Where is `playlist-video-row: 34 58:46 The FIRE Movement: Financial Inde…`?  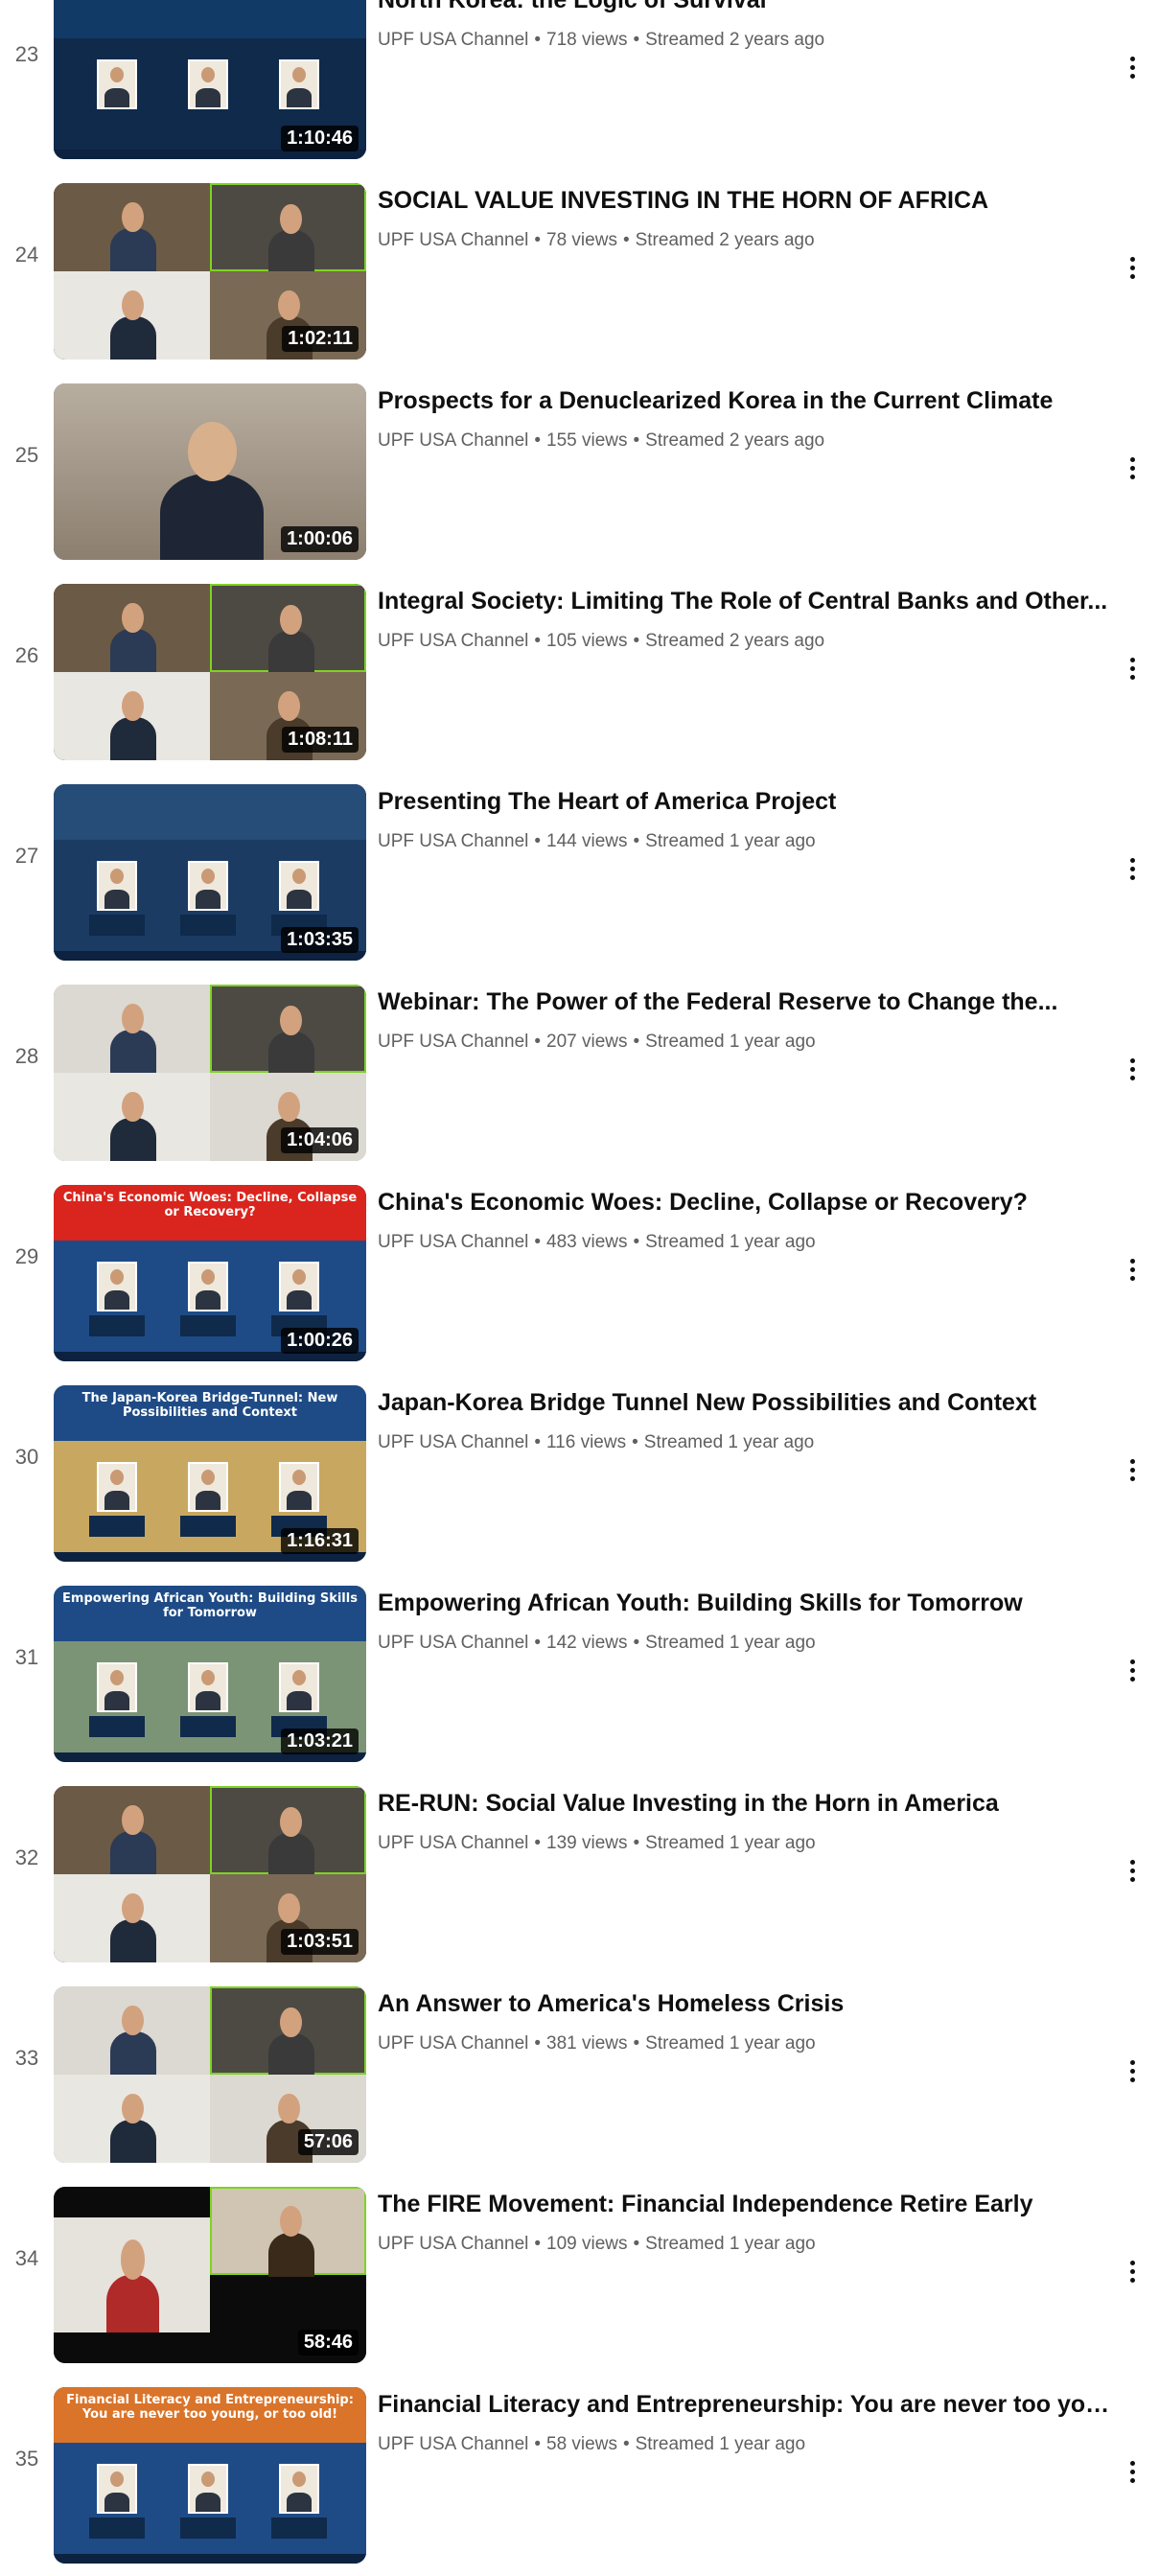
playlist-video-row: 34 58:46 The FIRE Movement: Financial Inde… is located at coordinates (579, 2276).